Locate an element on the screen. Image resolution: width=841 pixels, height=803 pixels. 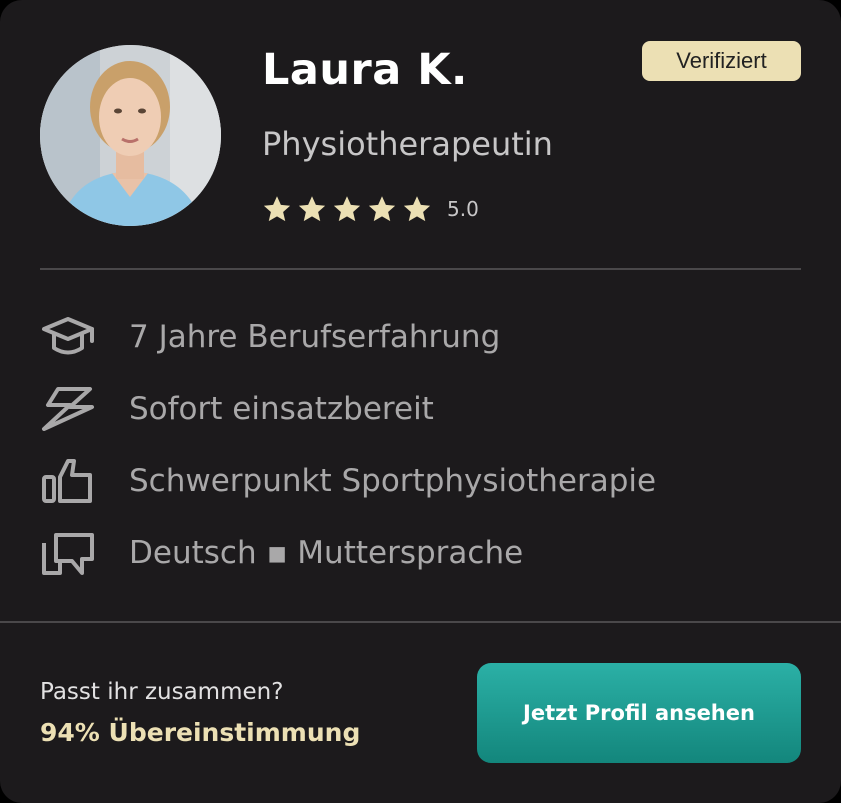
rating-value: 5.0 is located at coordinates (463, 209).